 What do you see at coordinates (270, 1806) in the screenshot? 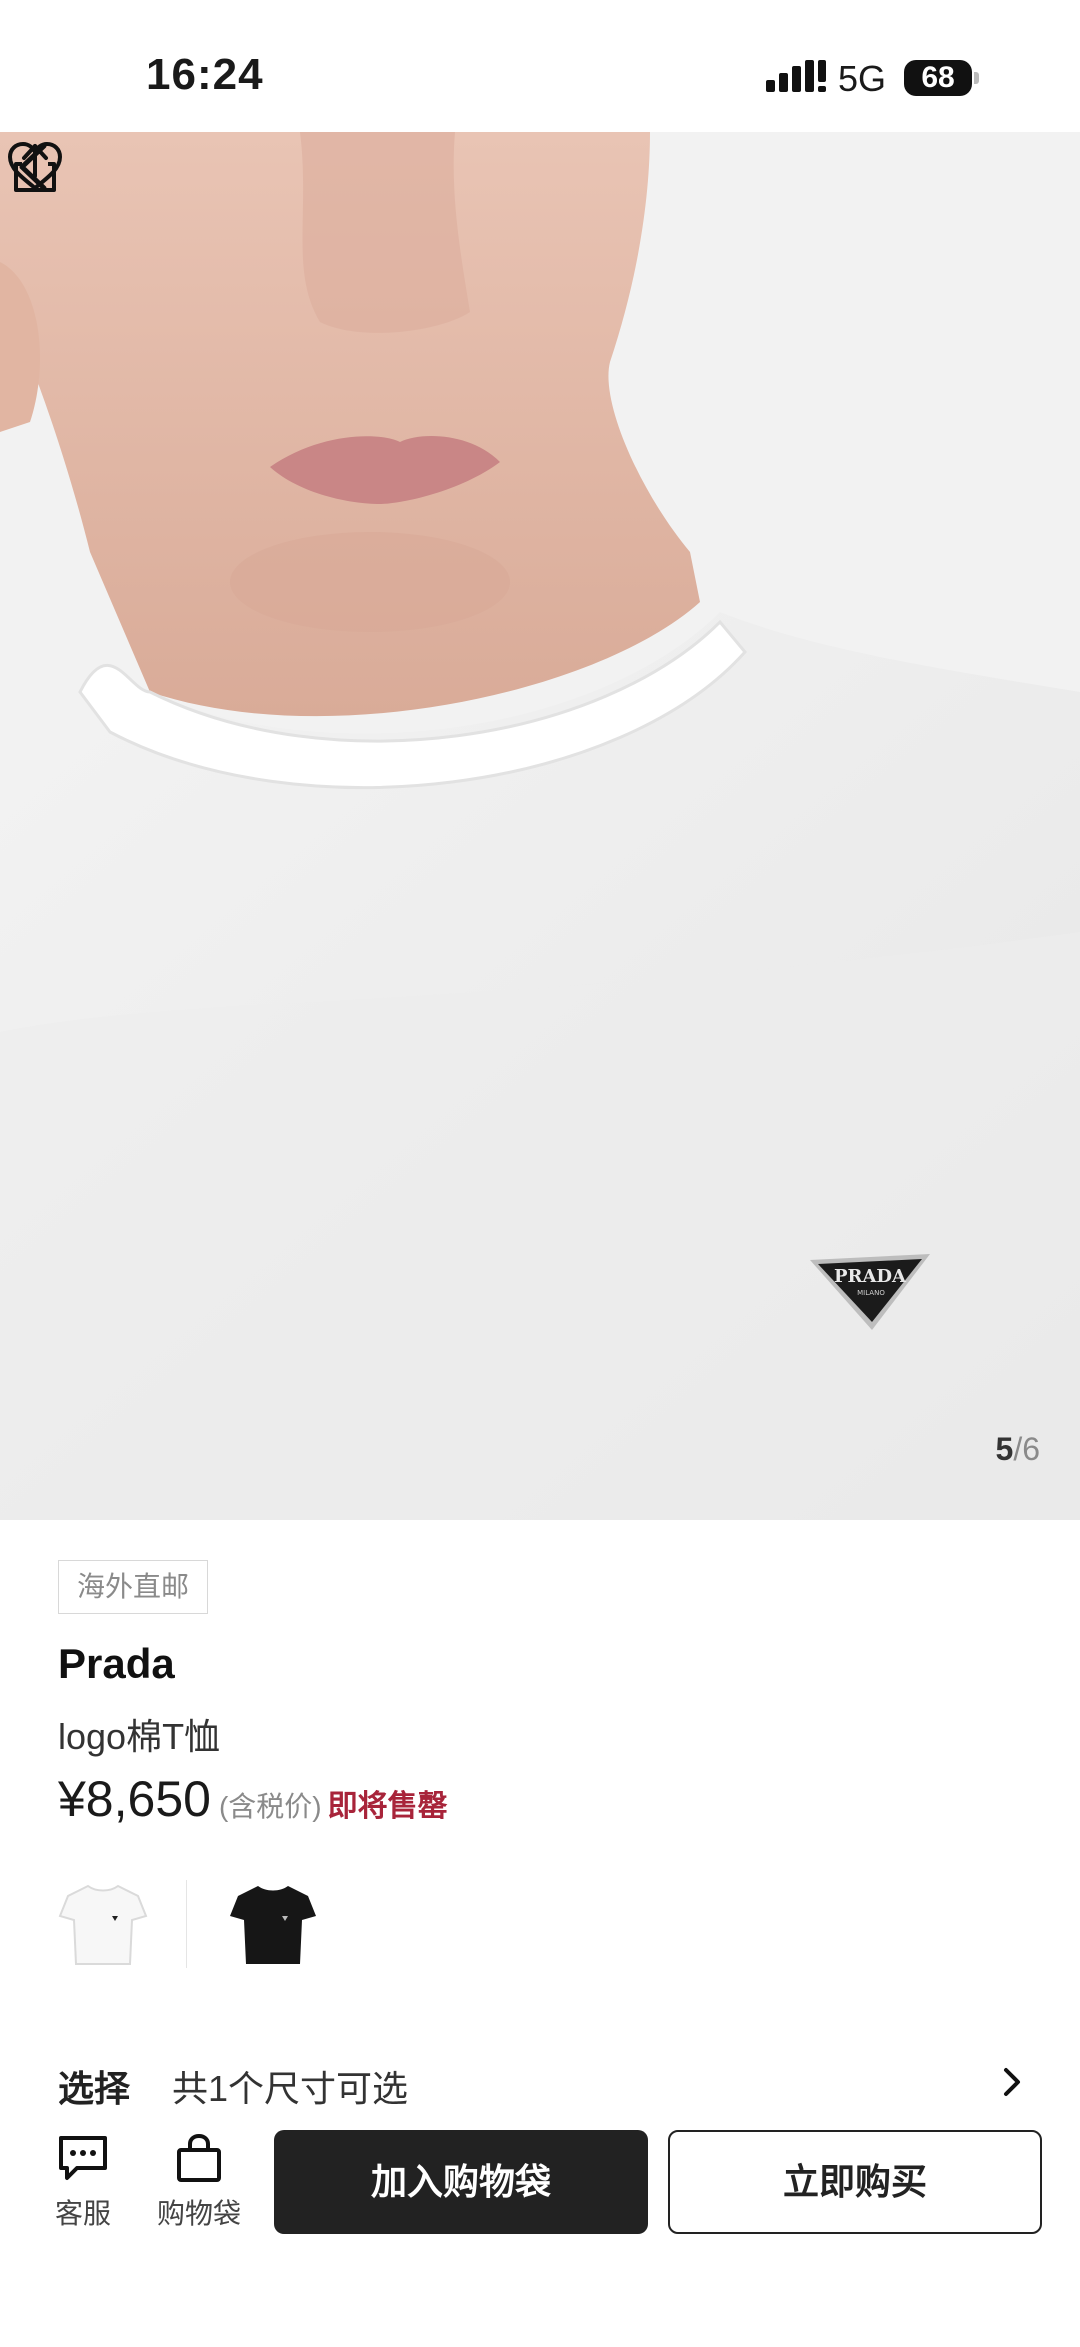
I see `tax-note: (含税价)` at bounding box center [270, 1806].